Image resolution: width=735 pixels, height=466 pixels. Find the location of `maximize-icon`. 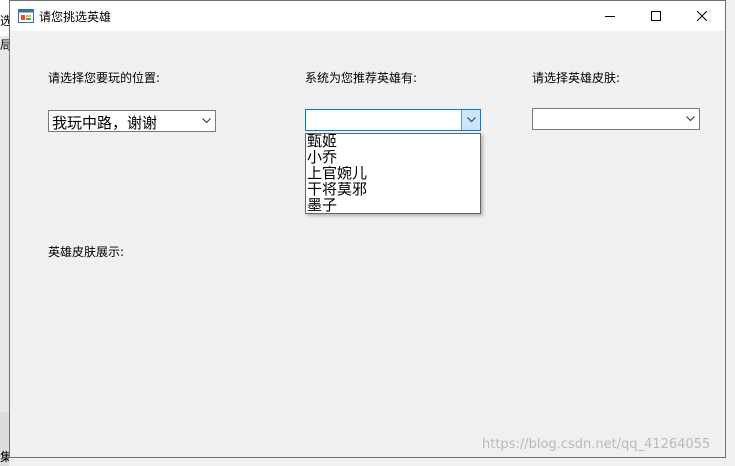

maximize-icon is located at coordinates (656, 16).